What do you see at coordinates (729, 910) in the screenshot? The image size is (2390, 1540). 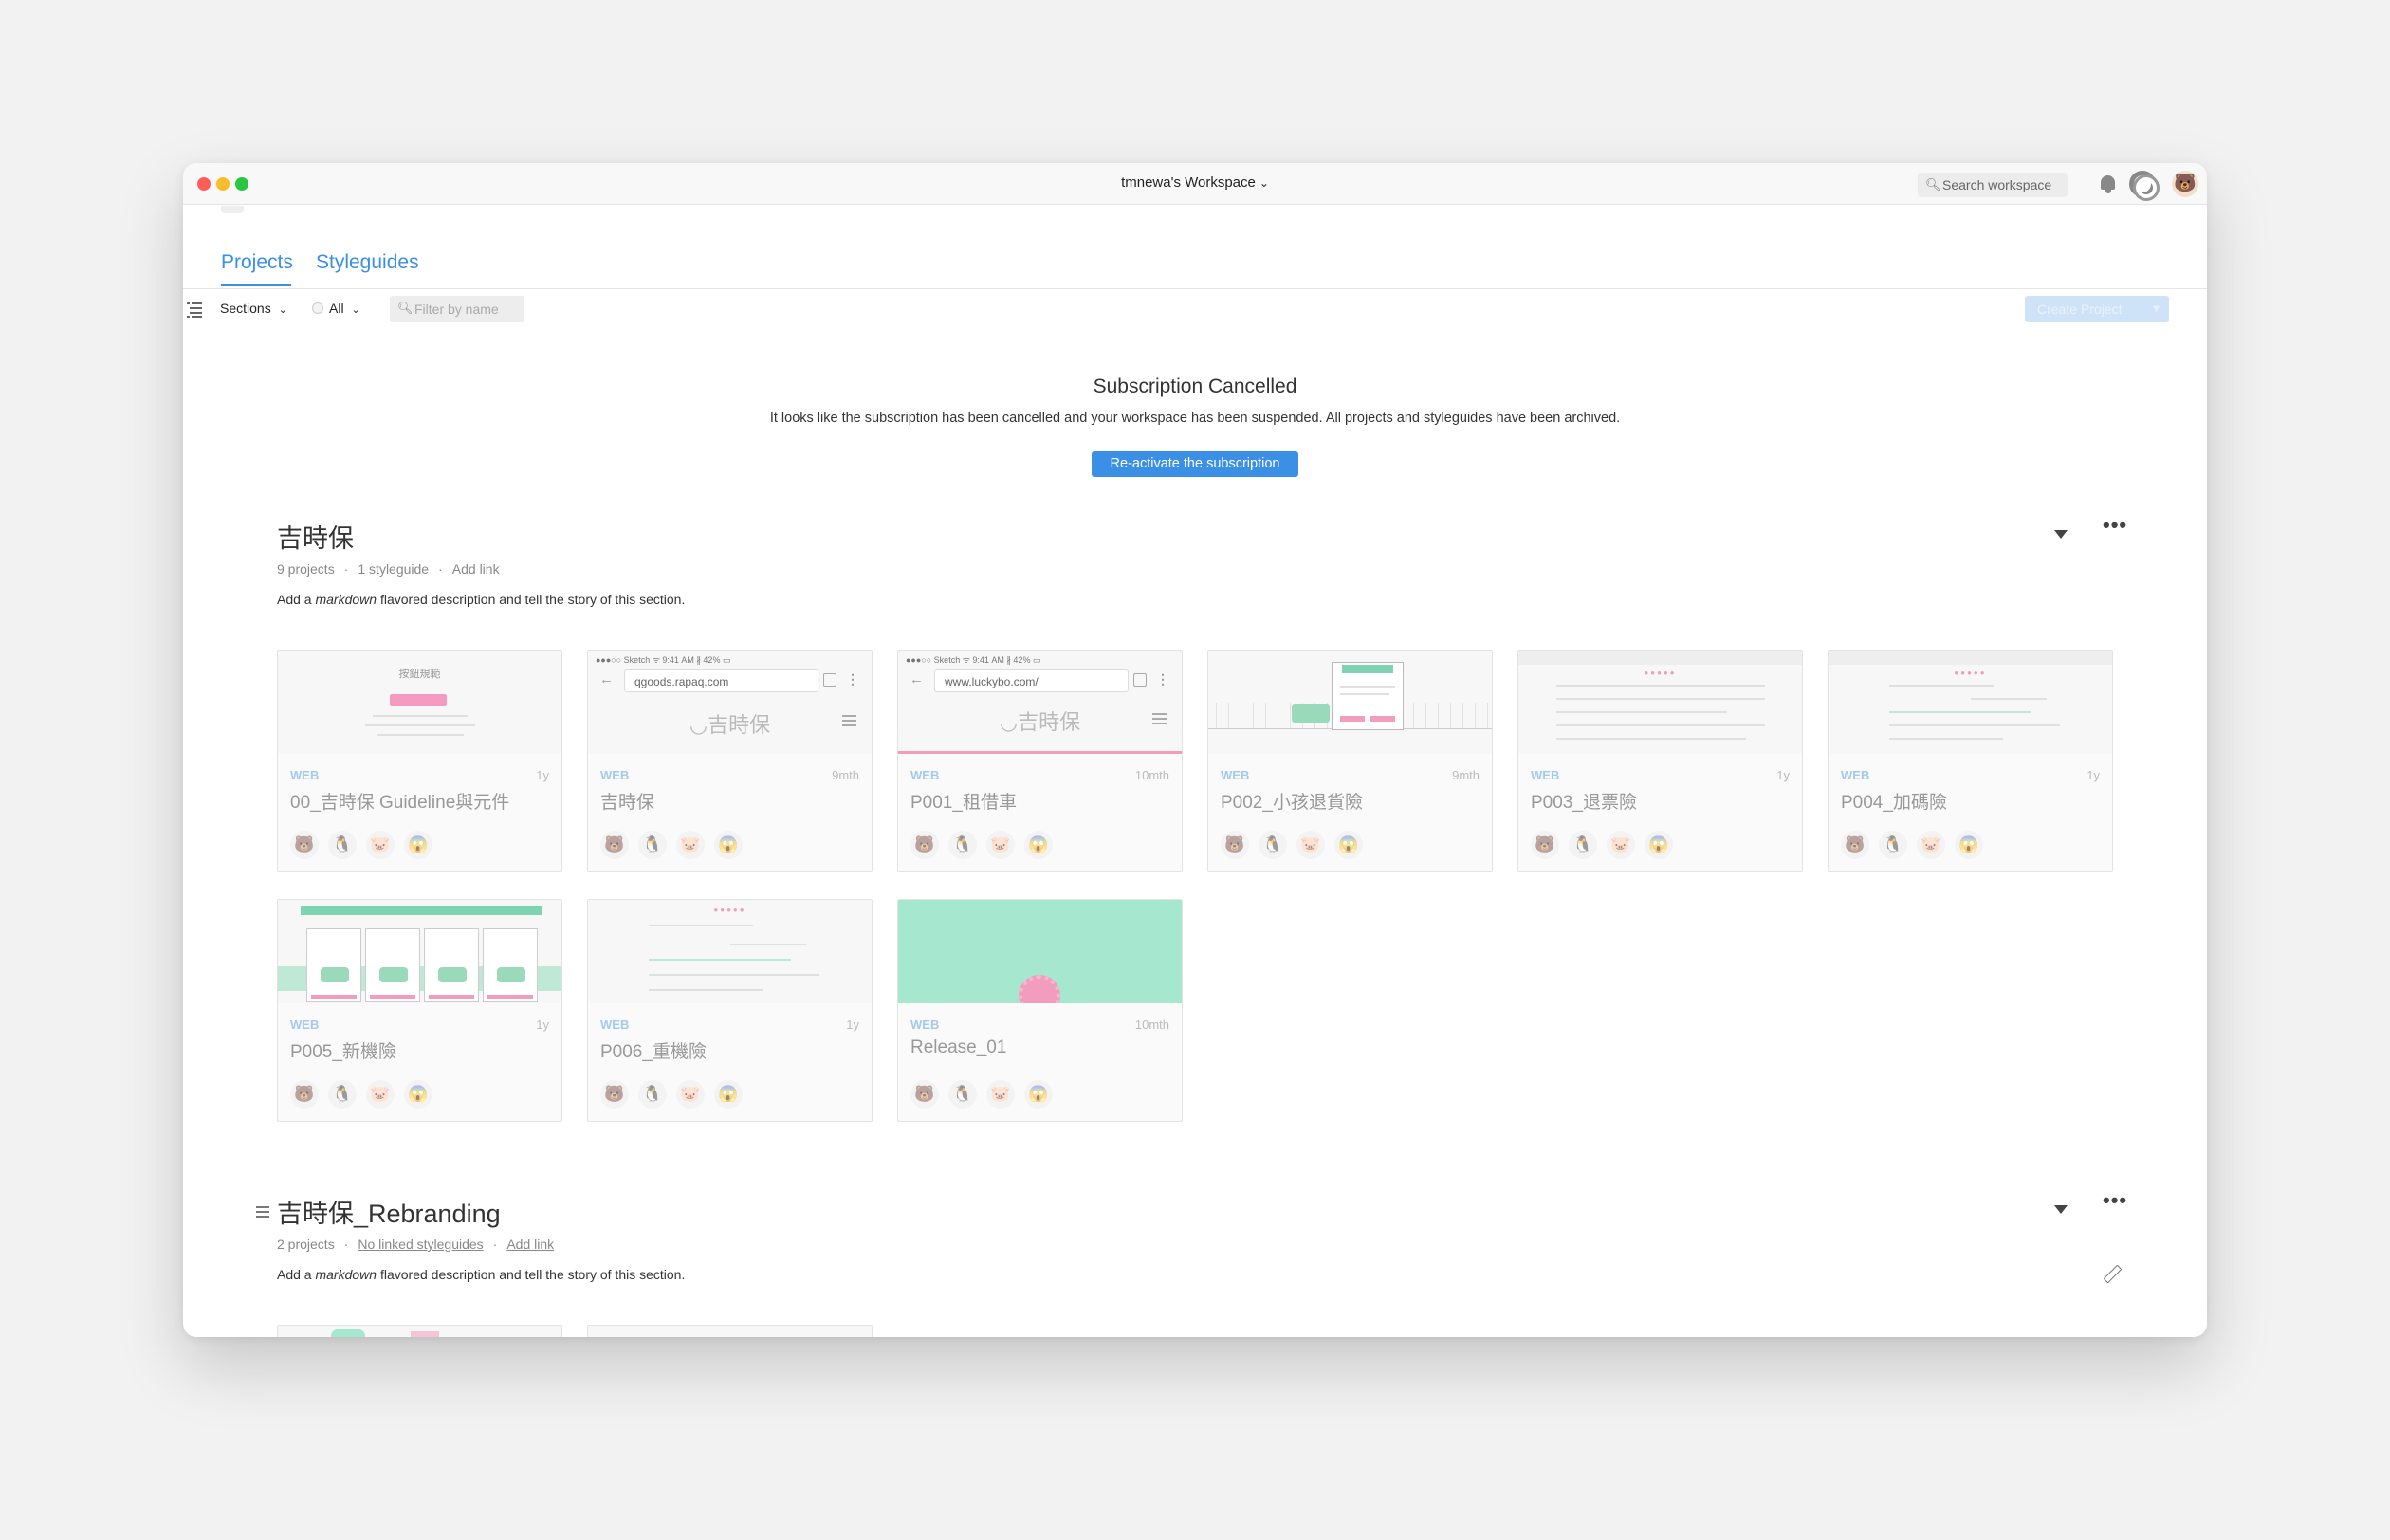 I see `thumbnail-steps: ●●●●●` at bounding box center [729, 910].